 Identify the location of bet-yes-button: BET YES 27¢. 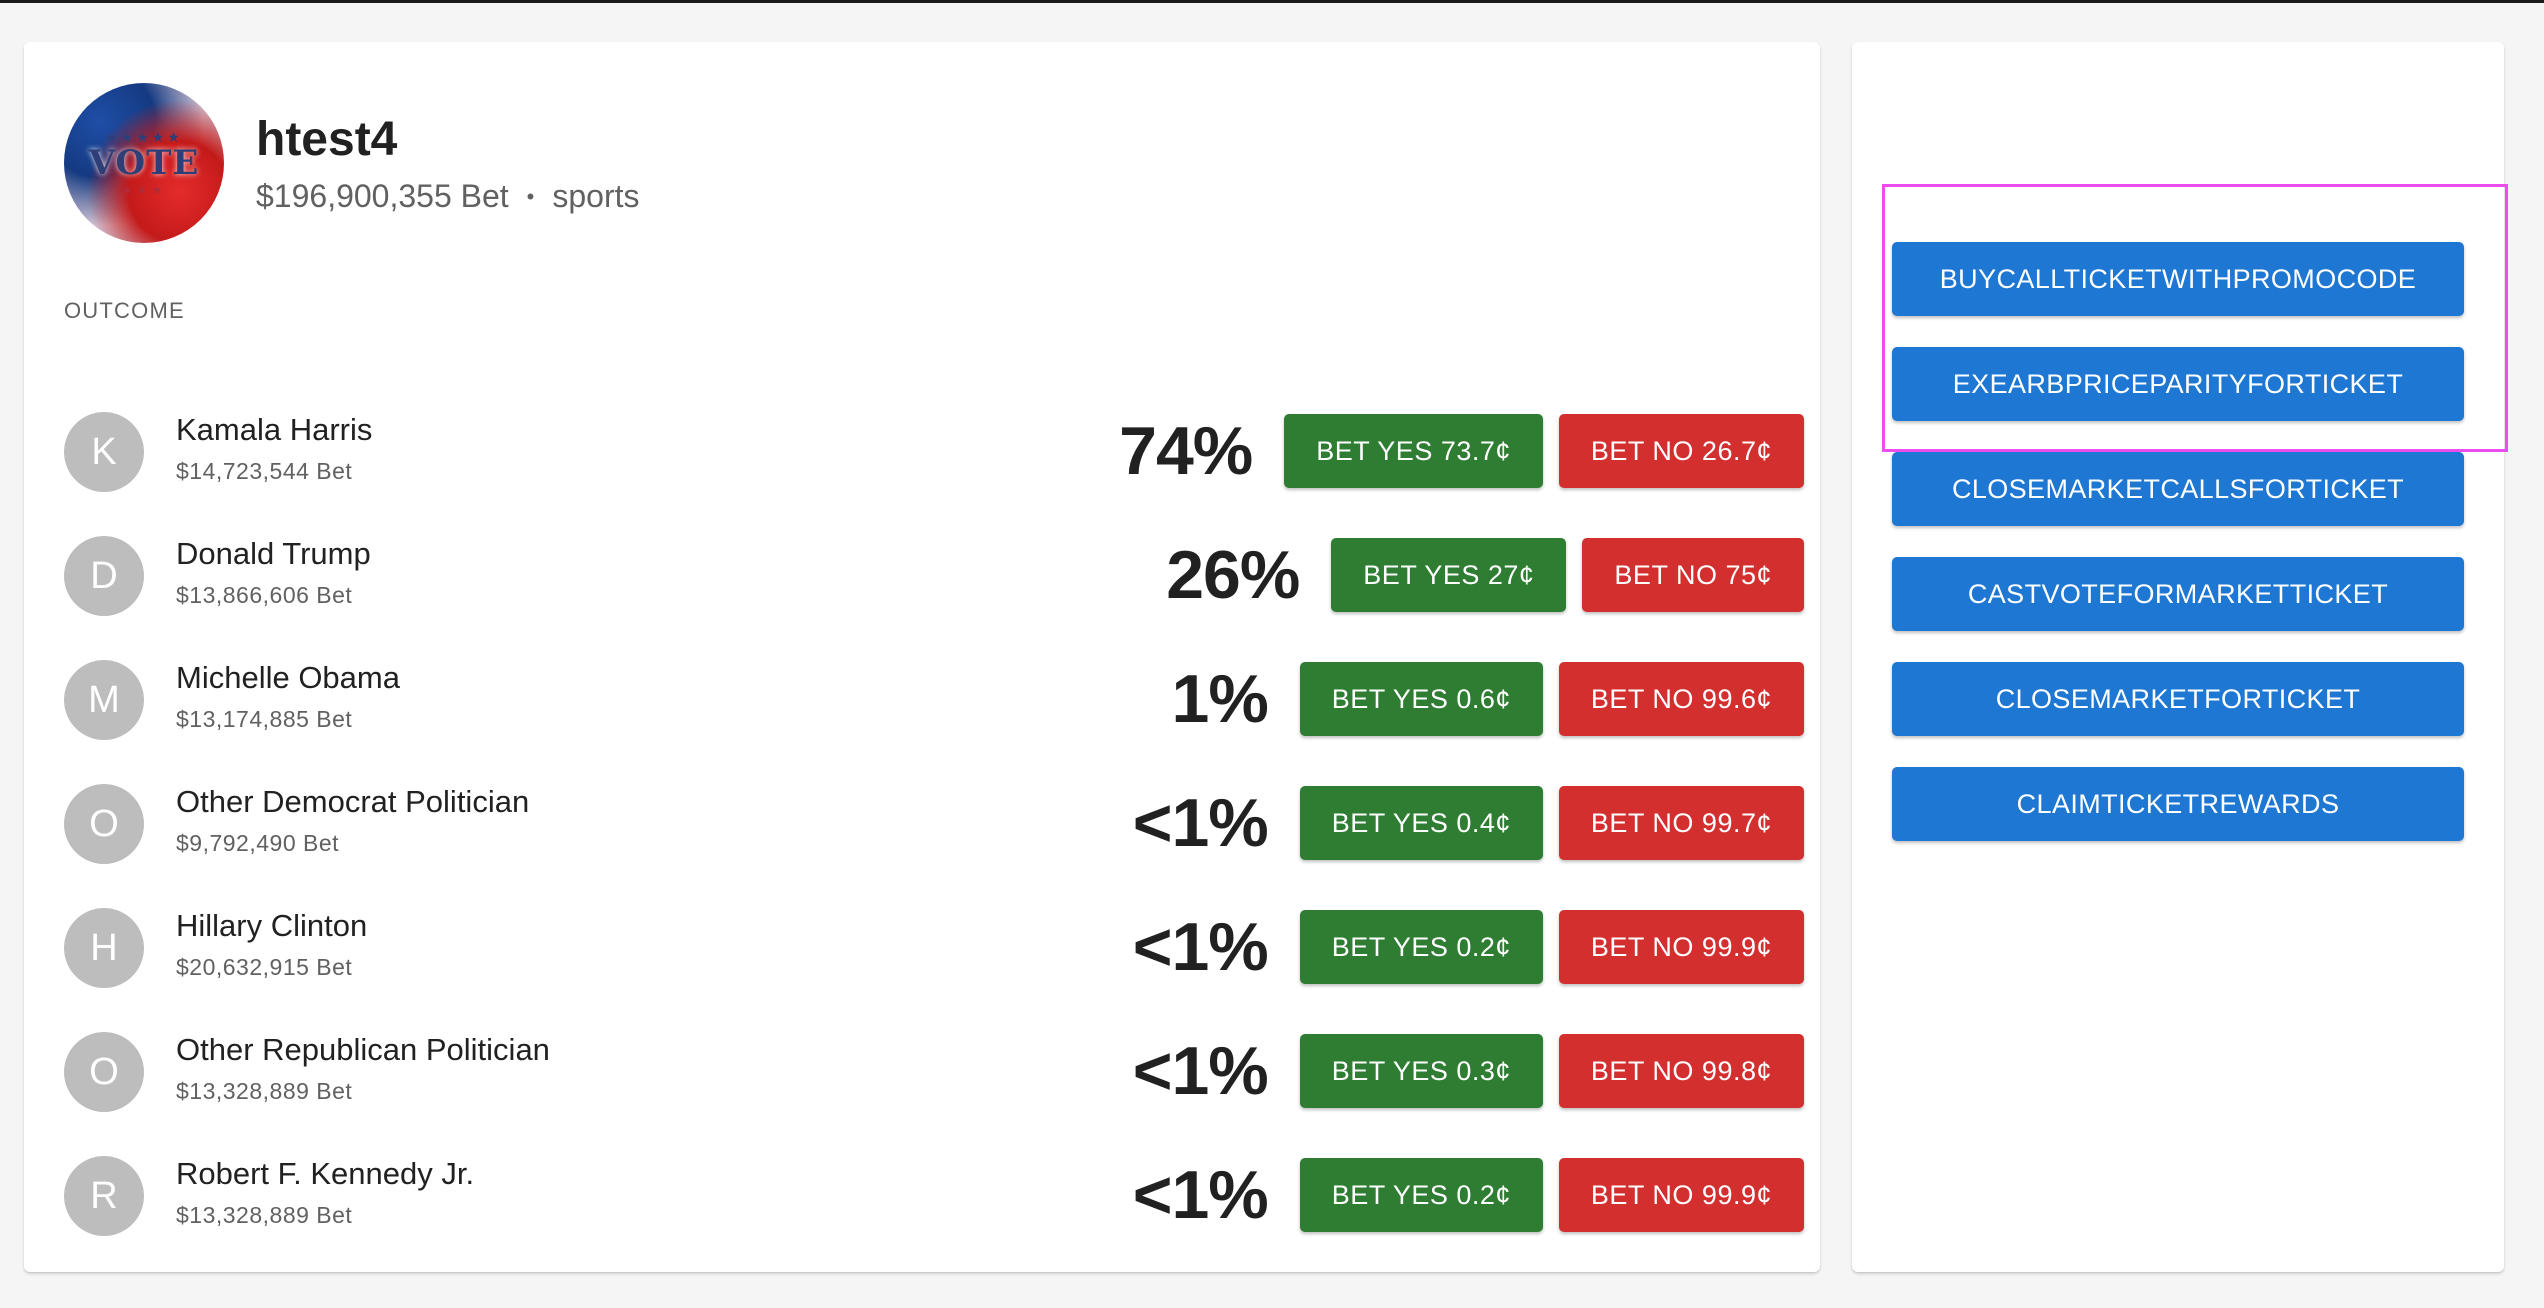
(1449, 575).